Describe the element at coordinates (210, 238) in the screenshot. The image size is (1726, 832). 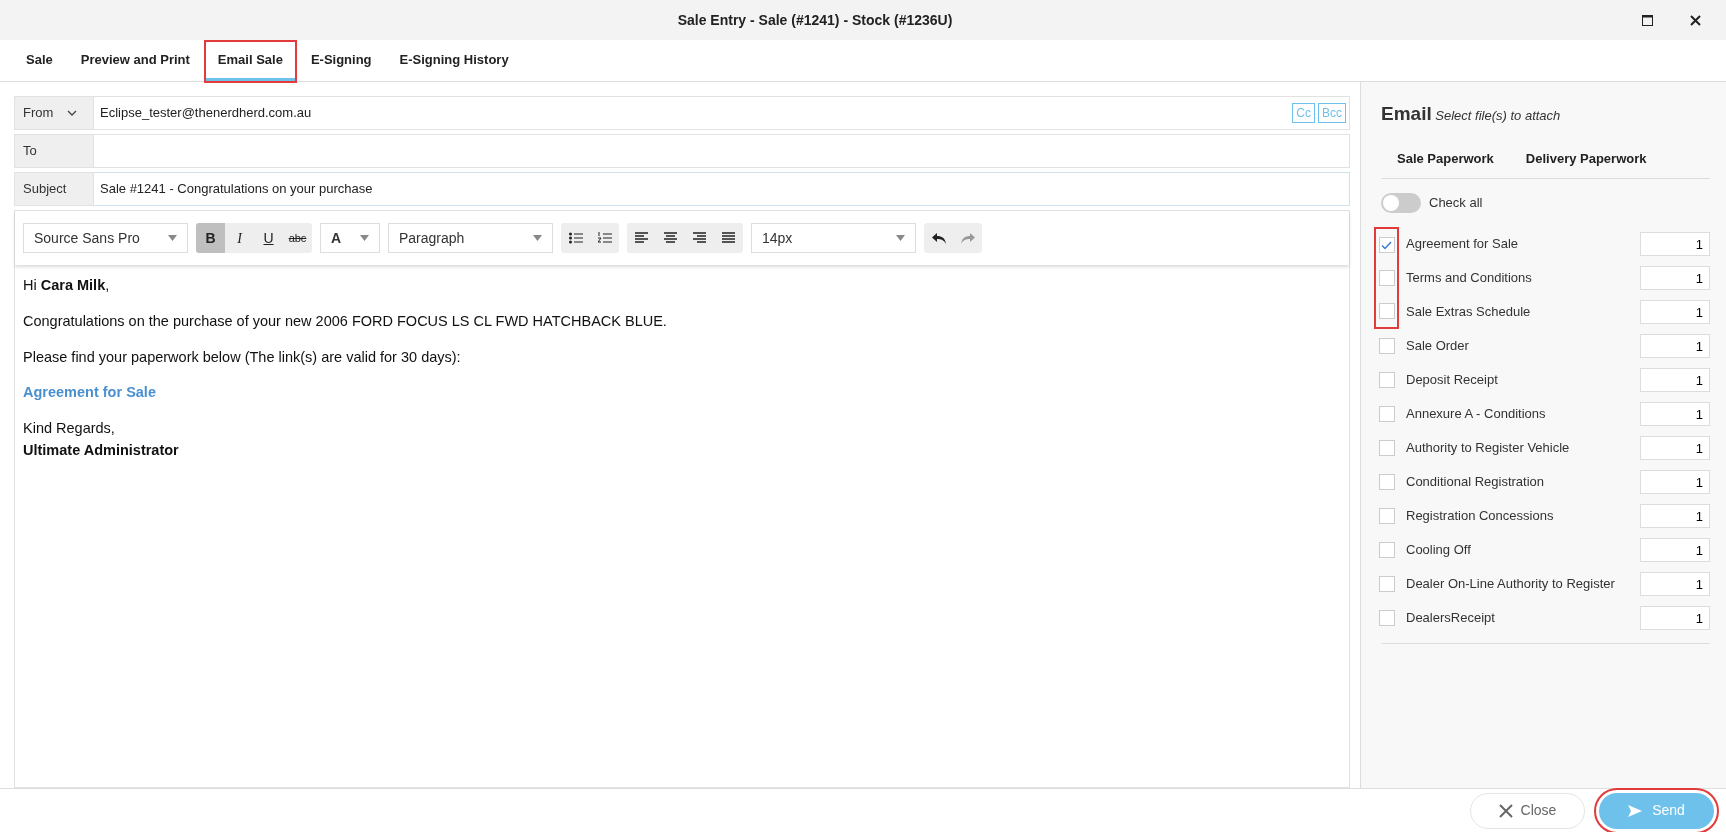
I see `bold-button: B` at that location.